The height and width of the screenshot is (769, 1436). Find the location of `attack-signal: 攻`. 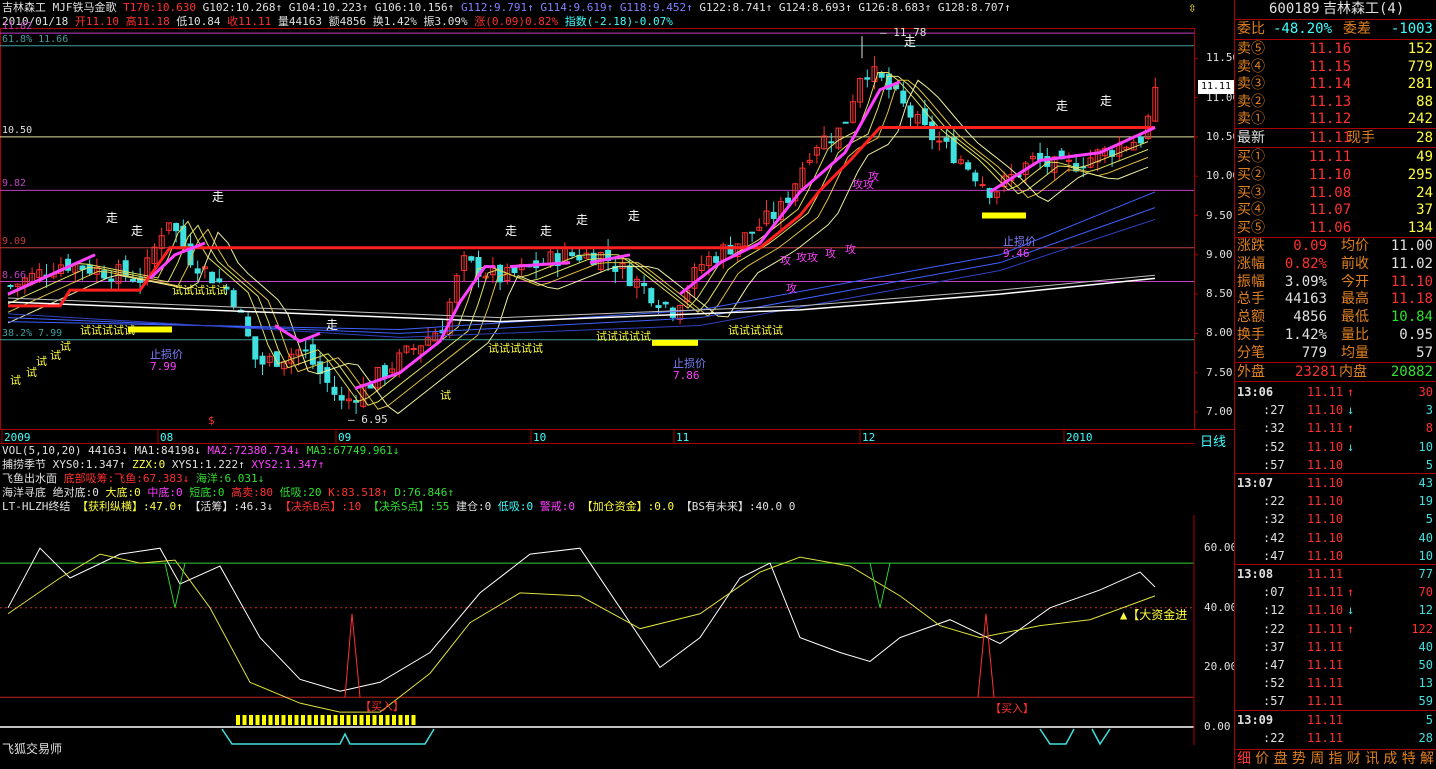

attack-signal: 攻 is located at coordinates (791, 288).